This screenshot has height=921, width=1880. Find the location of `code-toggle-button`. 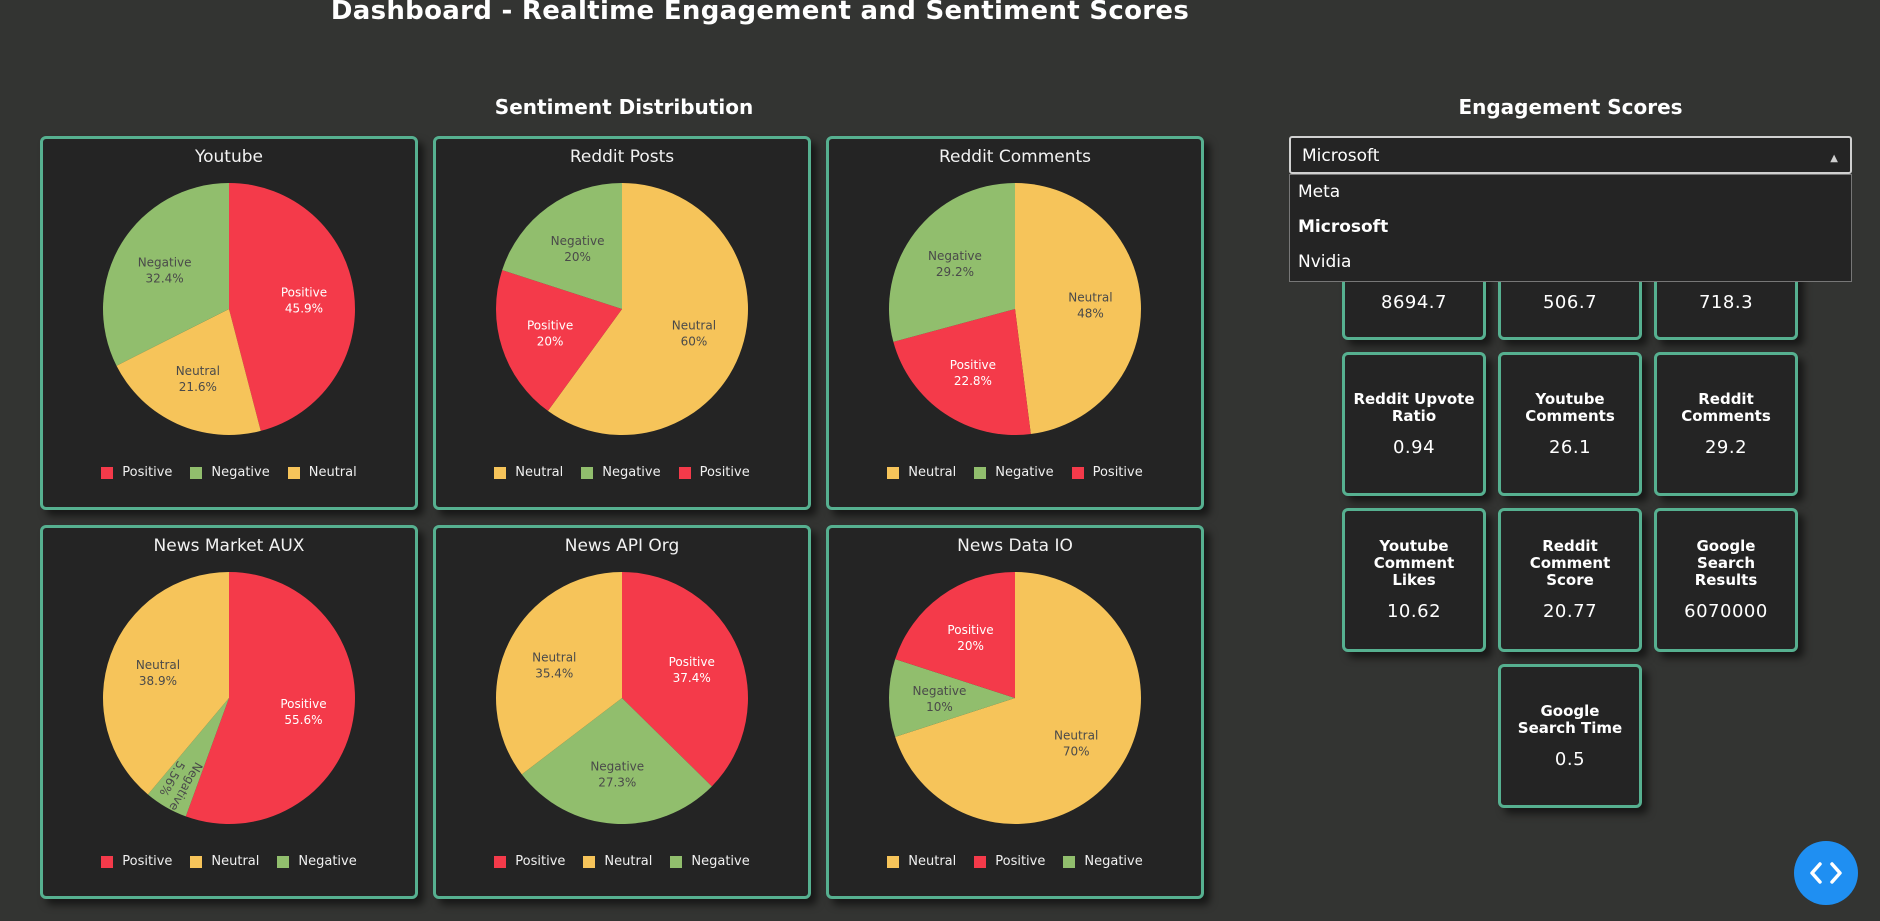

code-toggle-button is located at coordinates (1826, 873).